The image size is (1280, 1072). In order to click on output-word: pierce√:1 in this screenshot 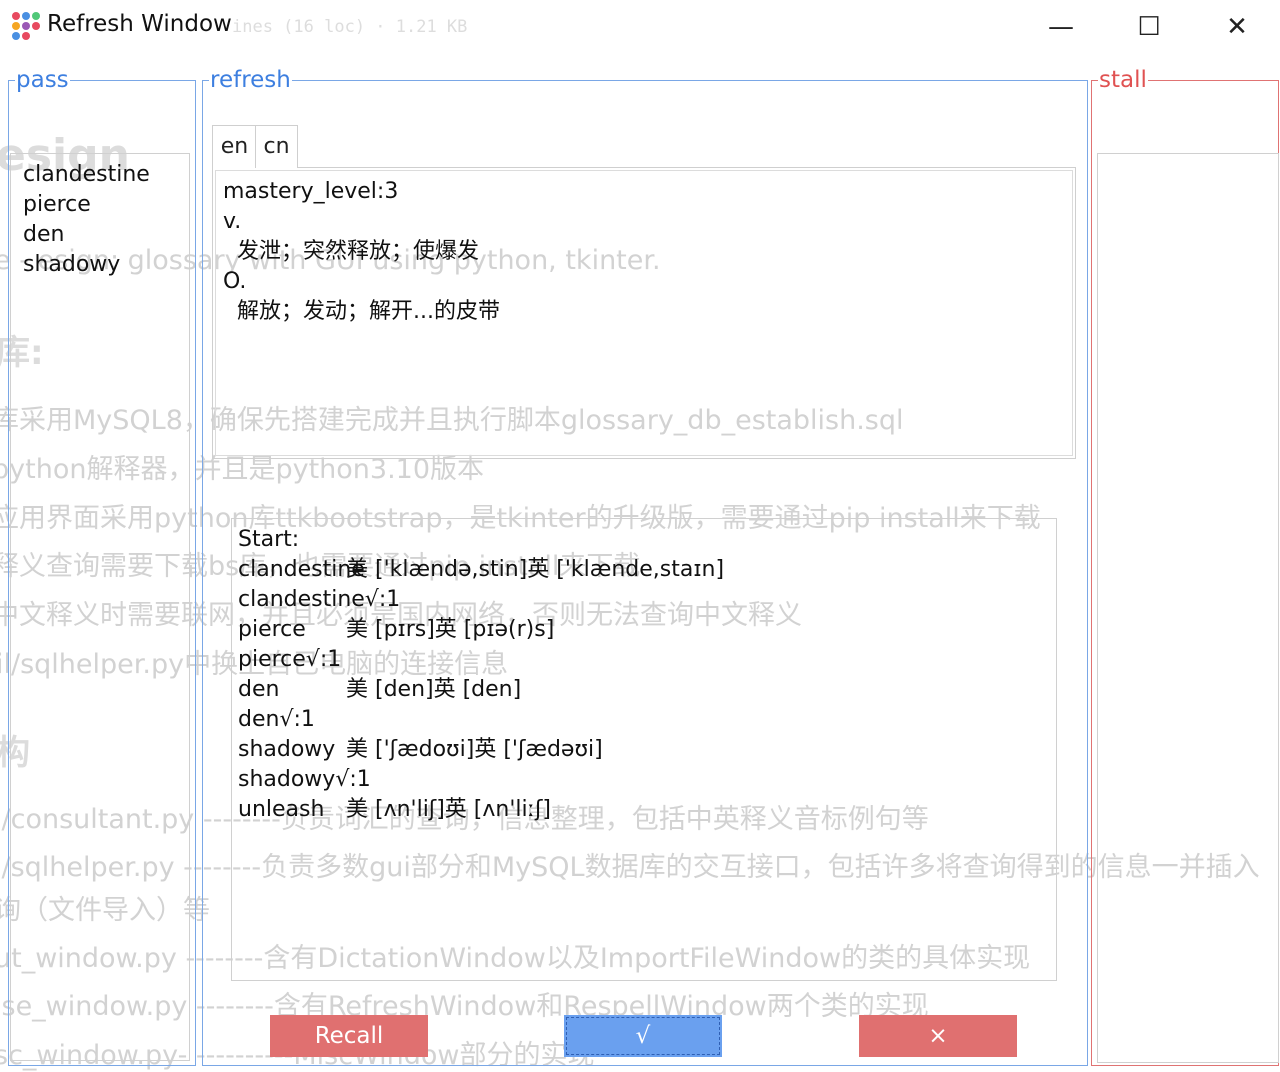, I will do `click(290, 659)`.